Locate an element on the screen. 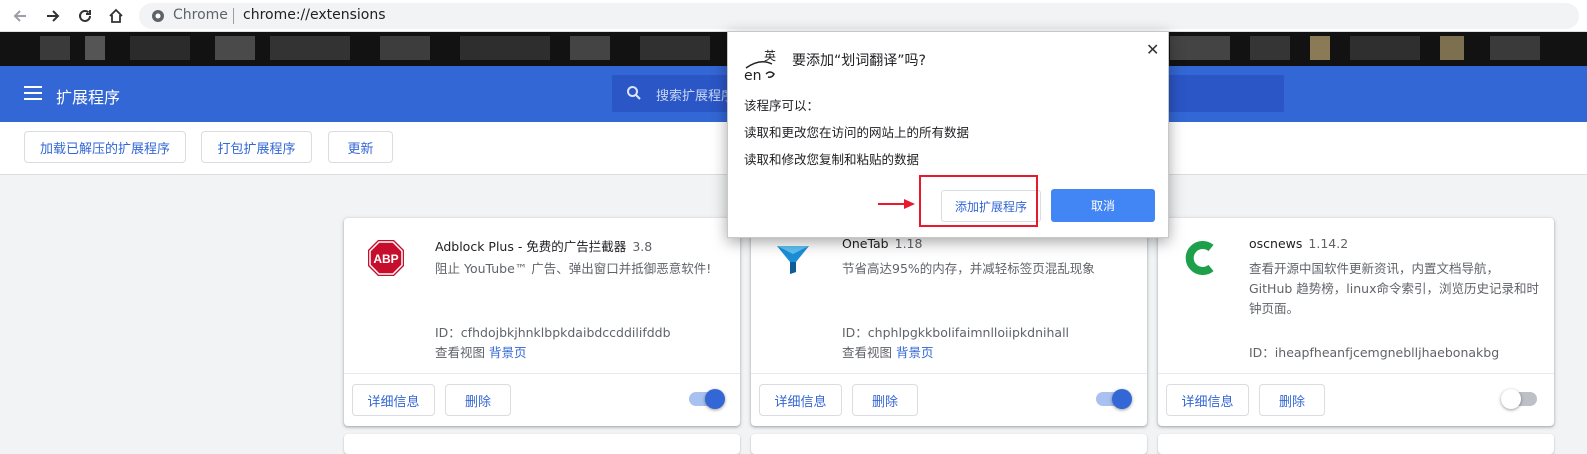 This screenshot has height=454, width=1587. extension-description: 阻止 YouTube™ 广告、弹出窗口并抵御恶意软件! is located at coordinates (573, 268).